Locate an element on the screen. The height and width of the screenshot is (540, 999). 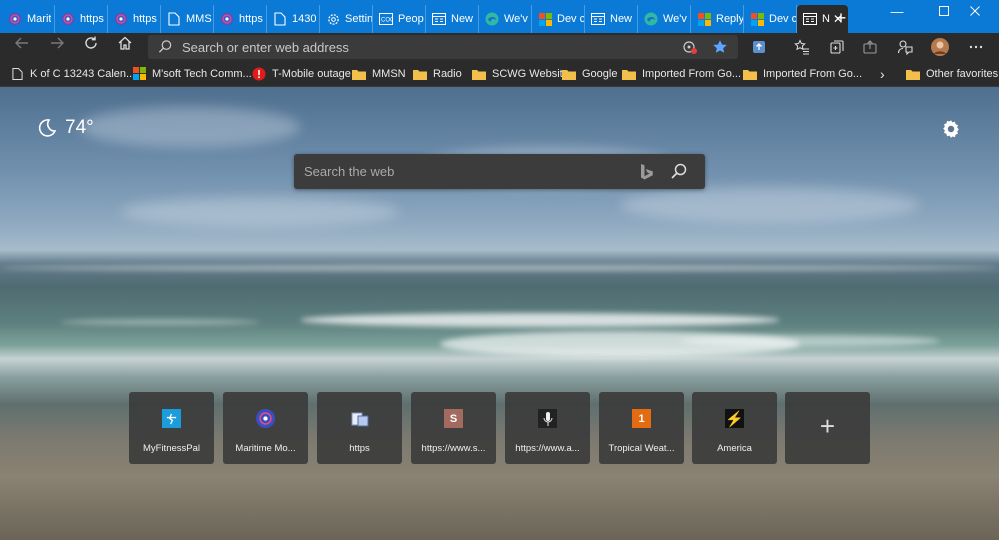
refresh-button is located at coordinates (91, 47).